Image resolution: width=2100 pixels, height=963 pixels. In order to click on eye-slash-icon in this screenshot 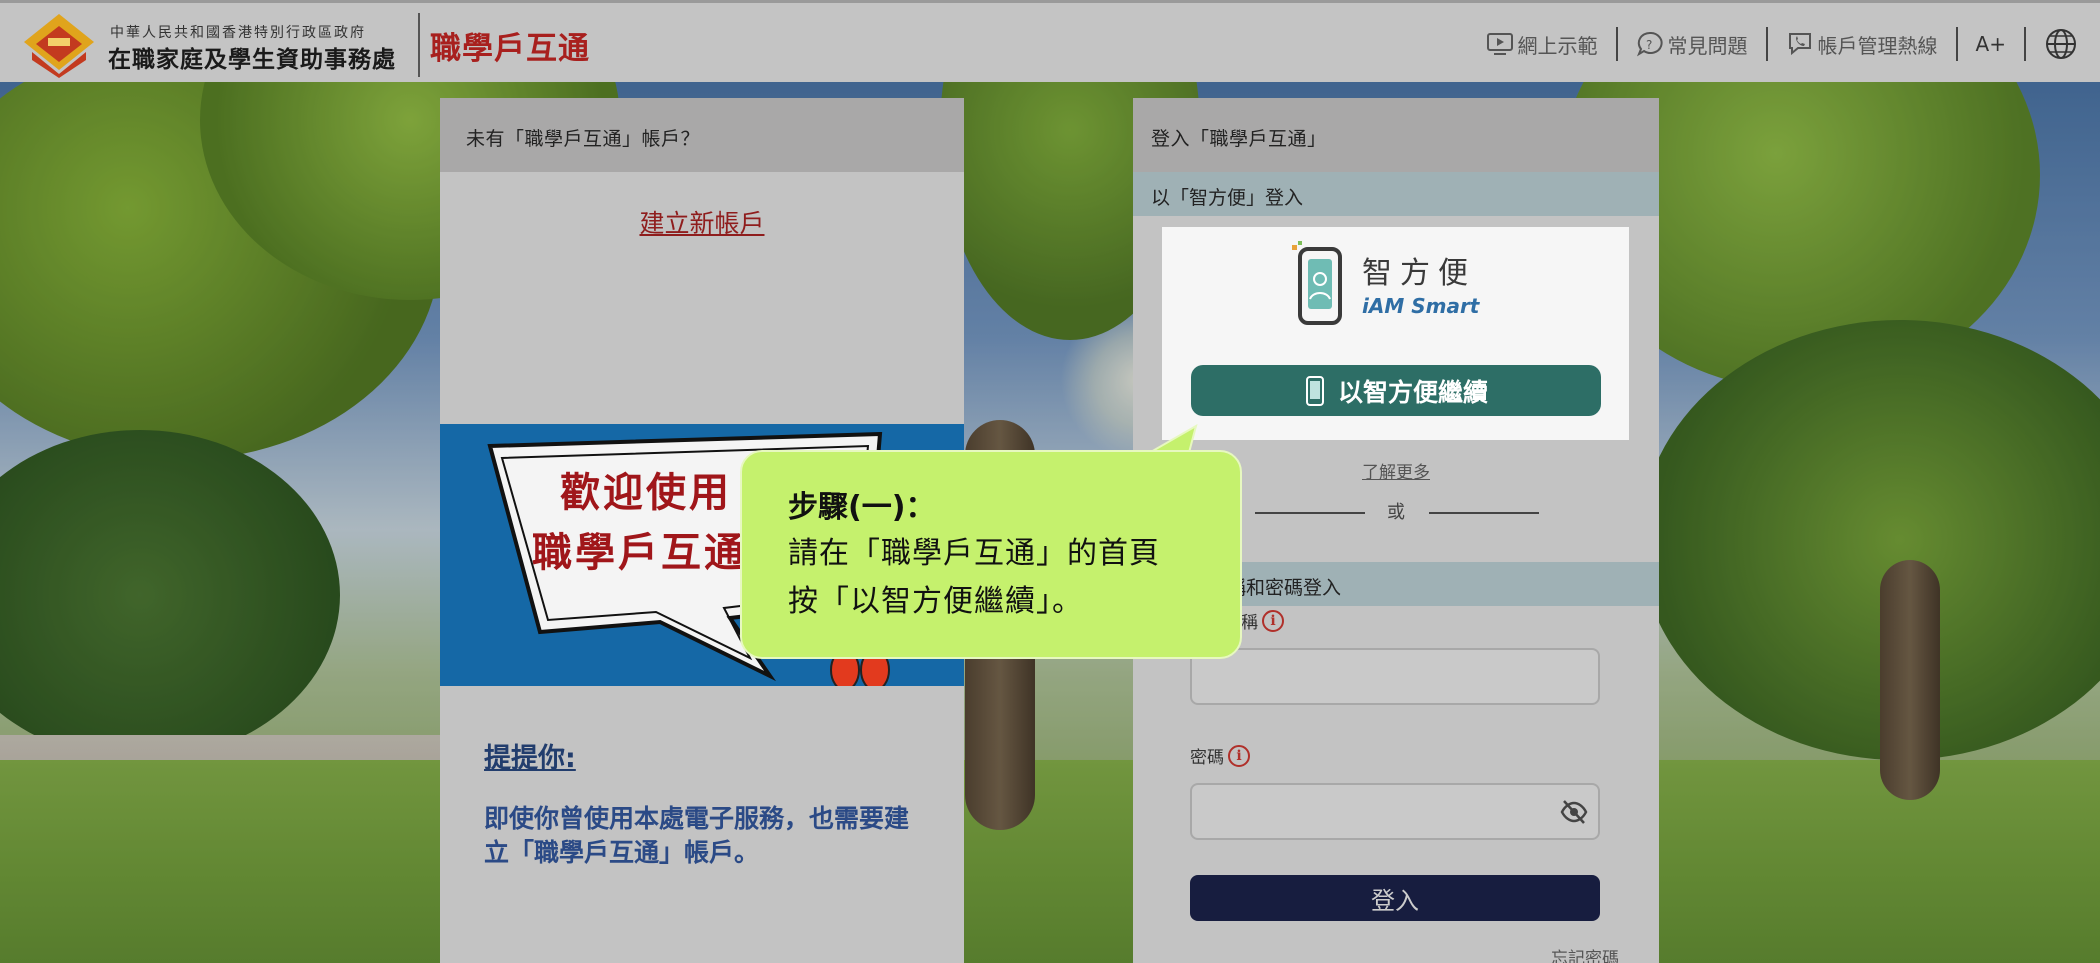, I will do `click(1574, 812)`.